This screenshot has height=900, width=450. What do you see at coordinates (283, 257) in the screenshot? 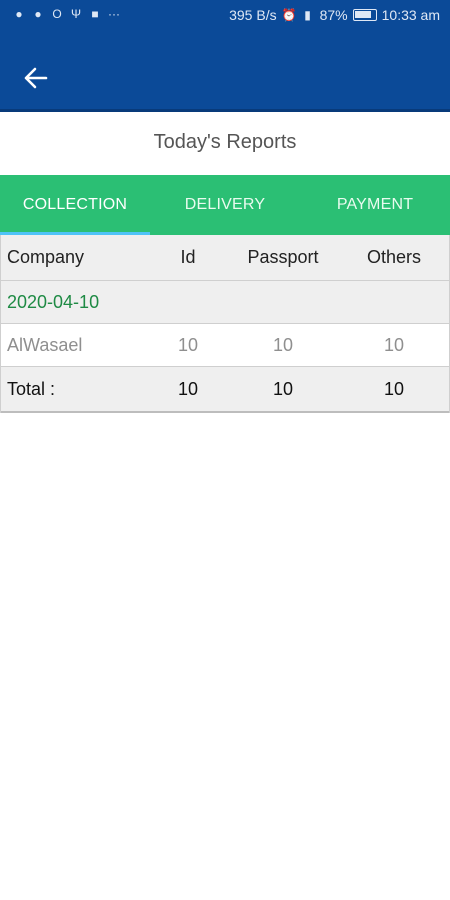
I see `column-header-passport: Passport` at bounding box center [283, 257].